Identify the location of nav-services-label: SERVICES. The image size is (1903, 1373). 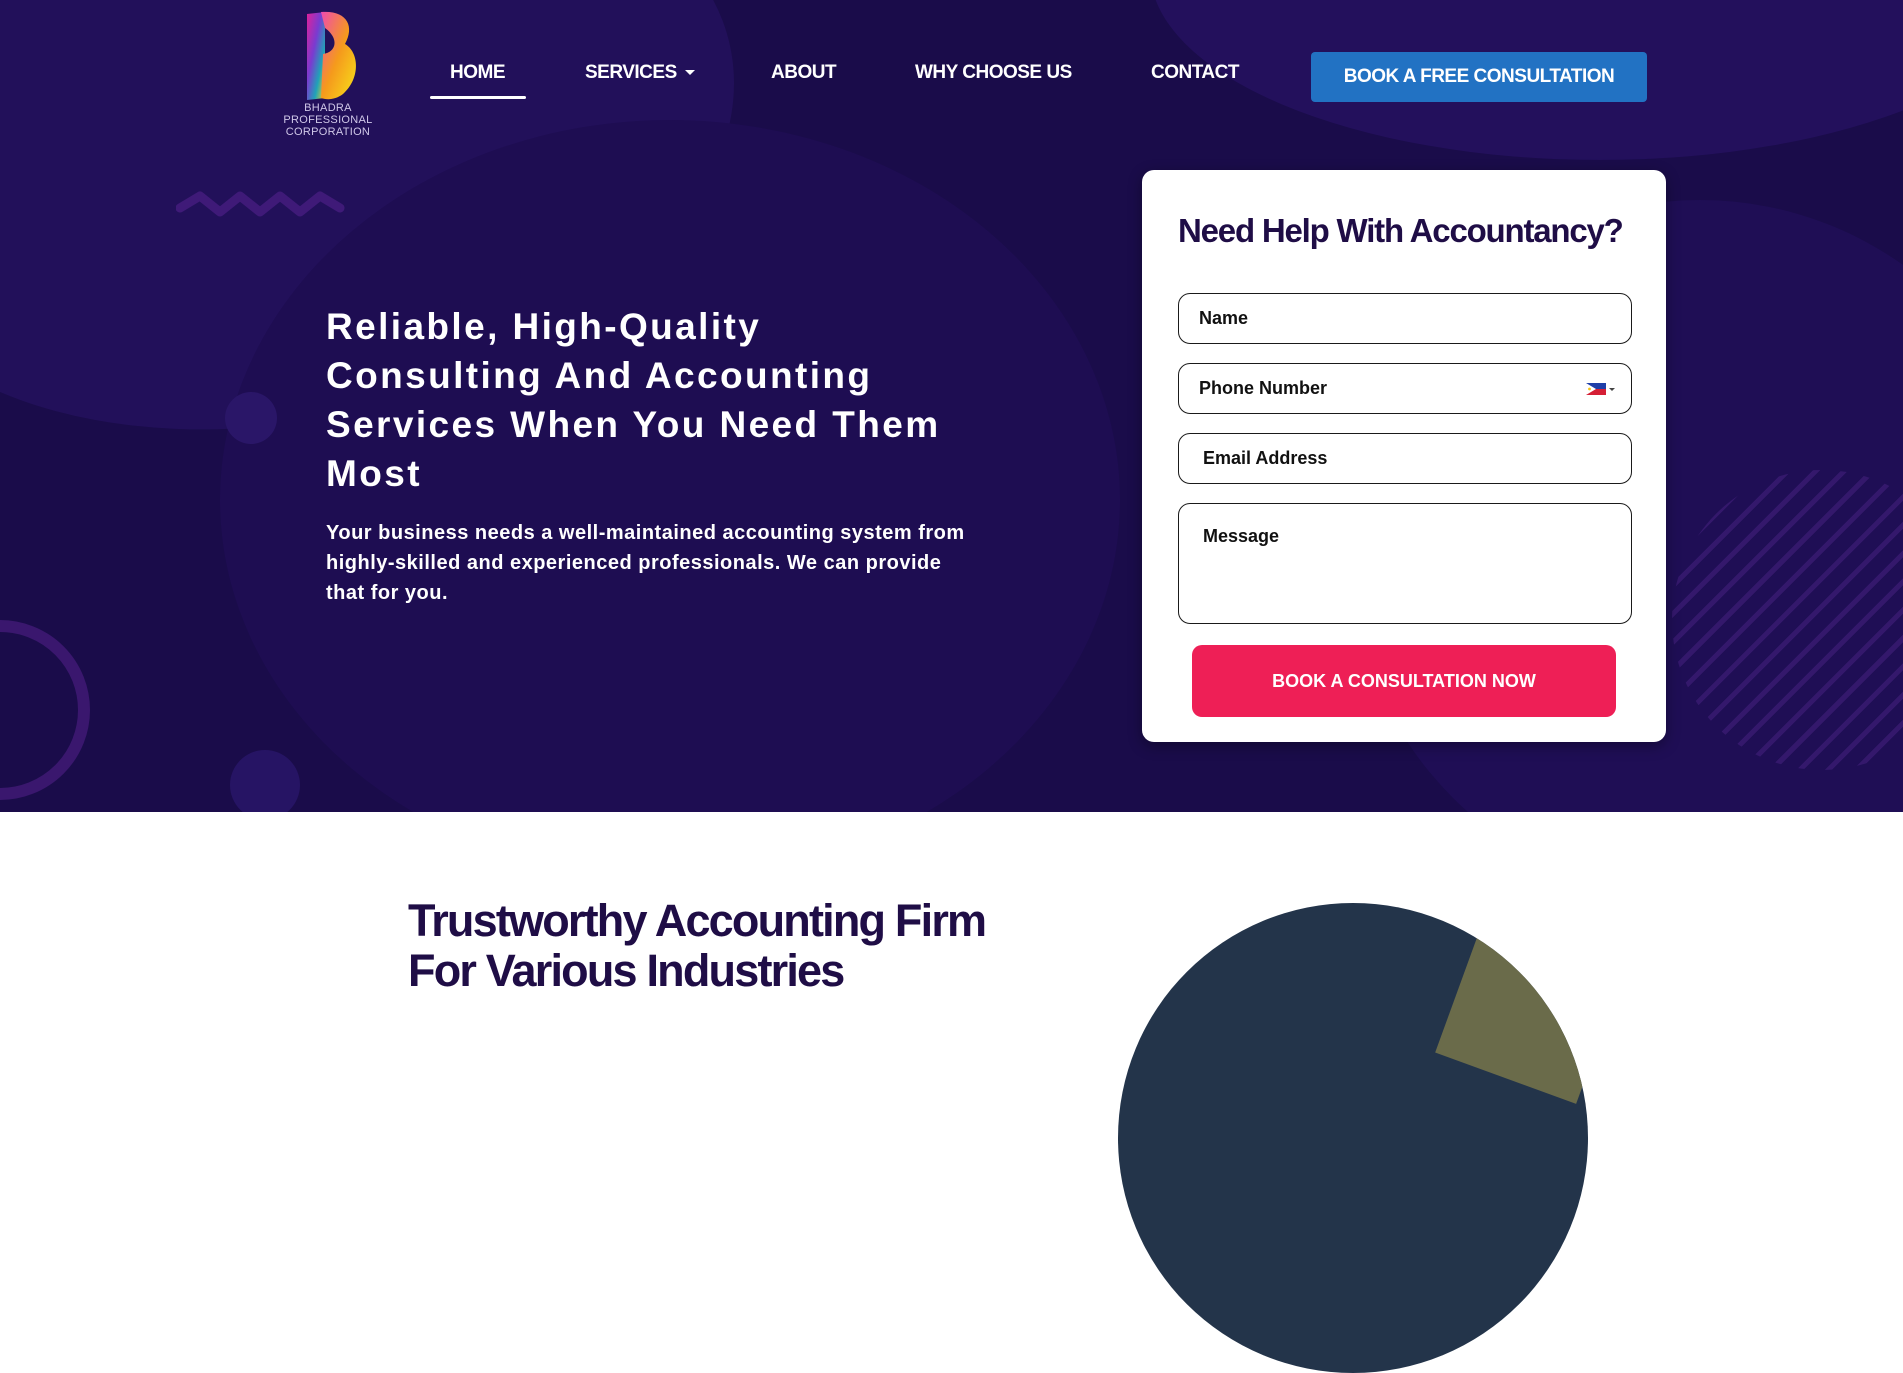
(631, 72).